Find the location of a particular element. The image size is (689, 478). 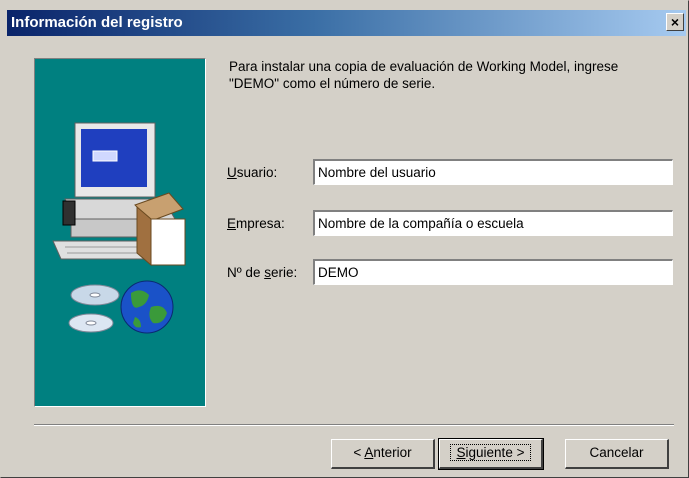

next-button: Siguiente > is located at coordinates (491, 454).